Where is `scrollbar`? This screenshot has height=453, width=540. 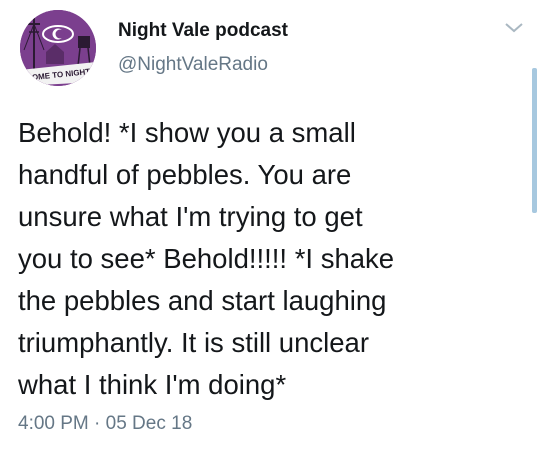
scrollbar is located at coordinates (534, 140).